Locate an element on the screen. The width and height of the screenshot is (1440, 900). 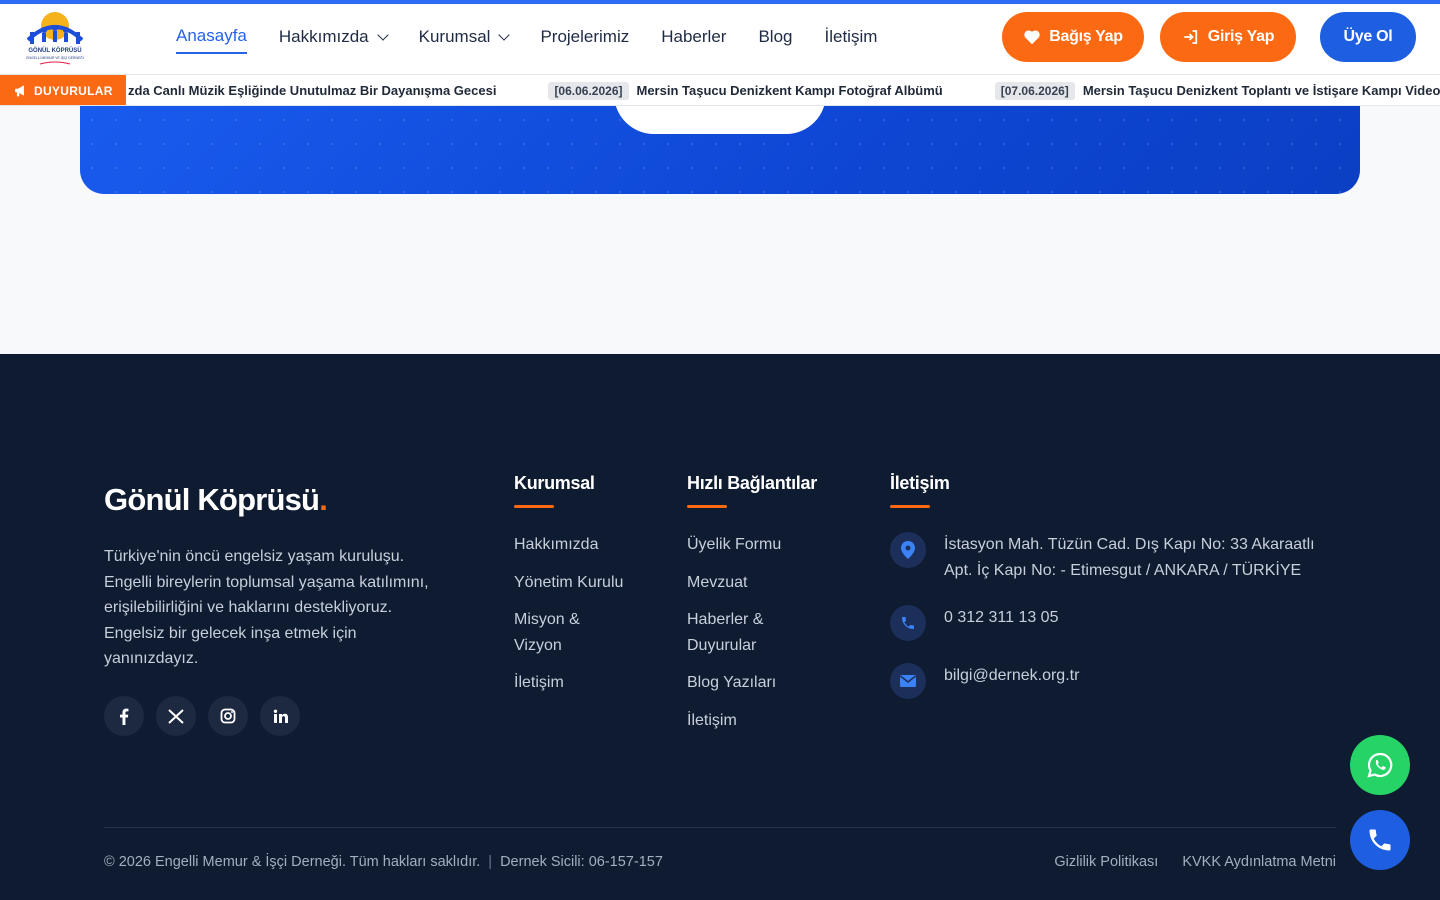
whatsapp-icon is located at coordinates (1380, 765).